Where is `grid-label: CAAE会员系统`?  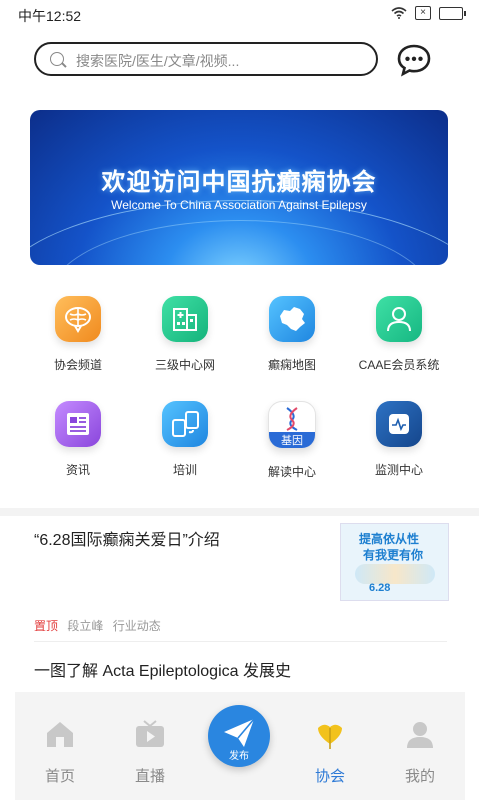 grid-label: CAAE会员系统 is located at coordinates (399, 365).